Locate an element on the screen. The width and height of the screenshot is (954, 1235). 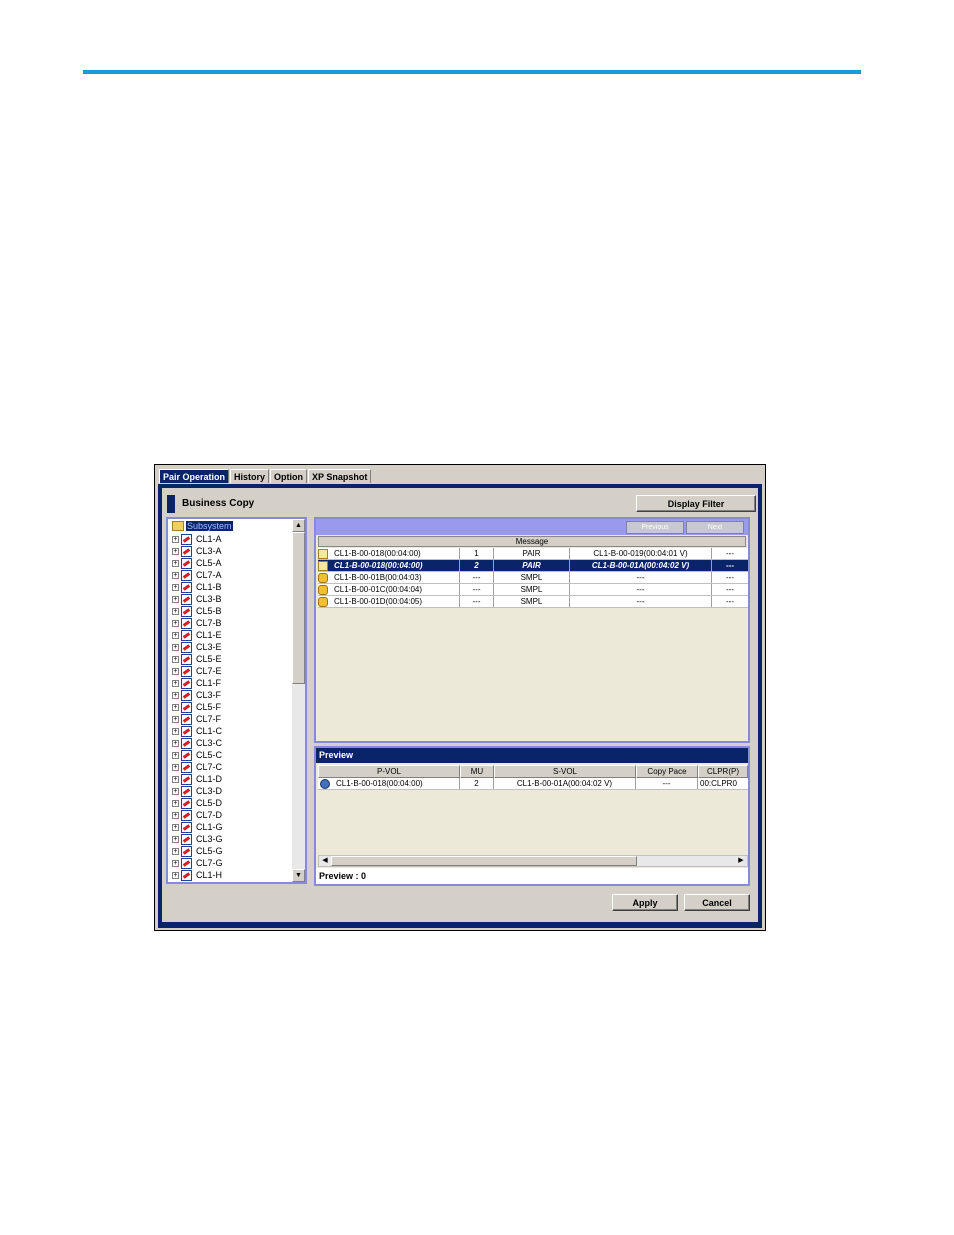
preview-hscrollbar: ◀ ▶ is located at coordinates (533, 861).